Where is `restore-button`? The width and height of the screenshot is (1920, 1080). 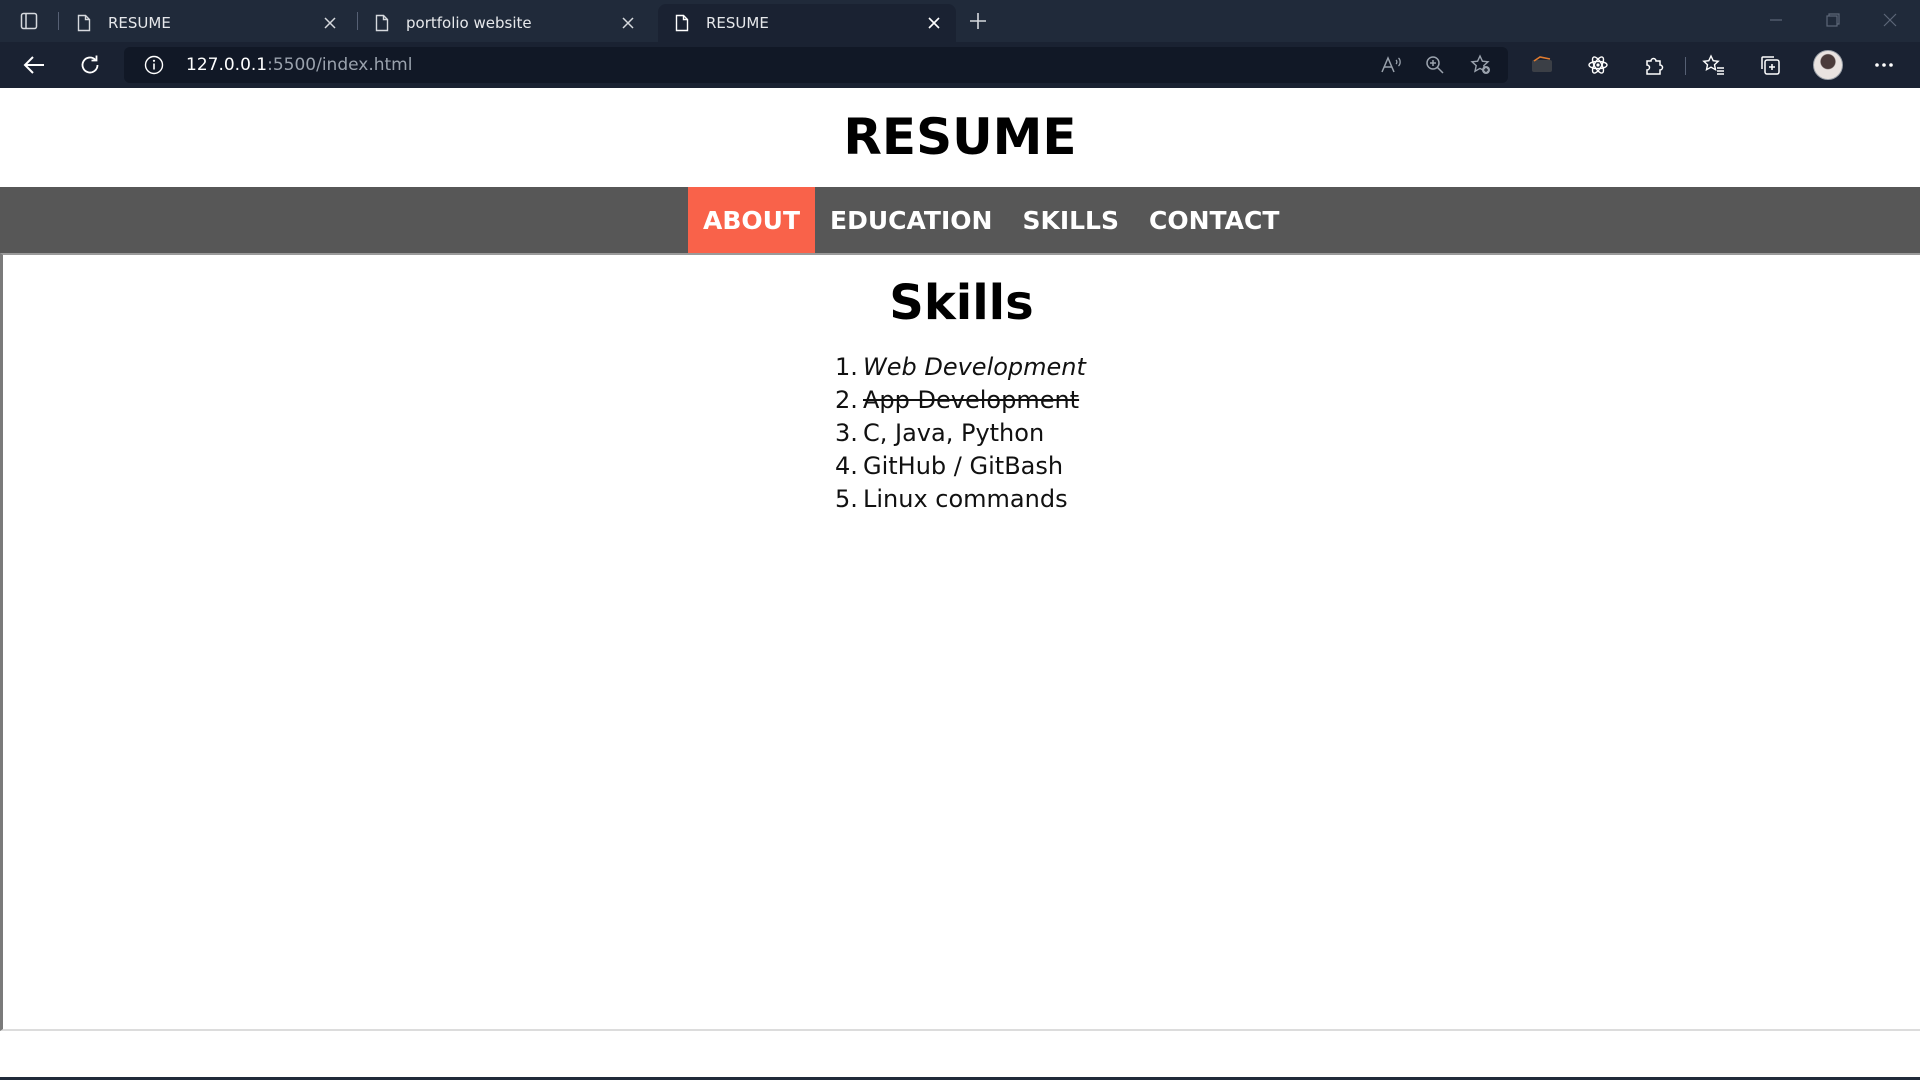
restore-button is located at coordinates (1833, 20).